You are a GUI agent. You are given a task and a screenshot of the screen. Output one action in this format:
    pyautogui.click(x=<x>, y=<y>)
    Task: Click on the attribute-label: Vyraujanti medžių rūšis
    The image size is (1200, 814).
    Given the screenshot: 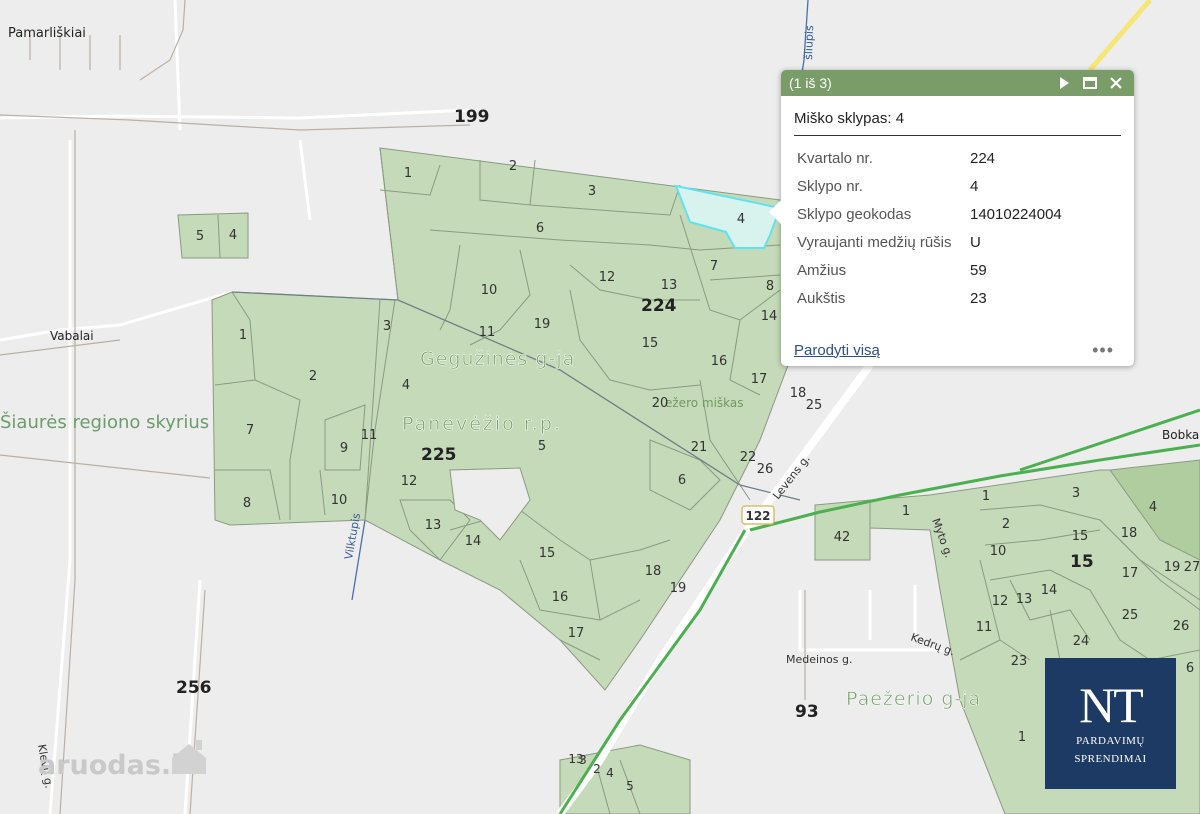 What is the action you would take?
    pyautogui.click(x=874, y=242)
    